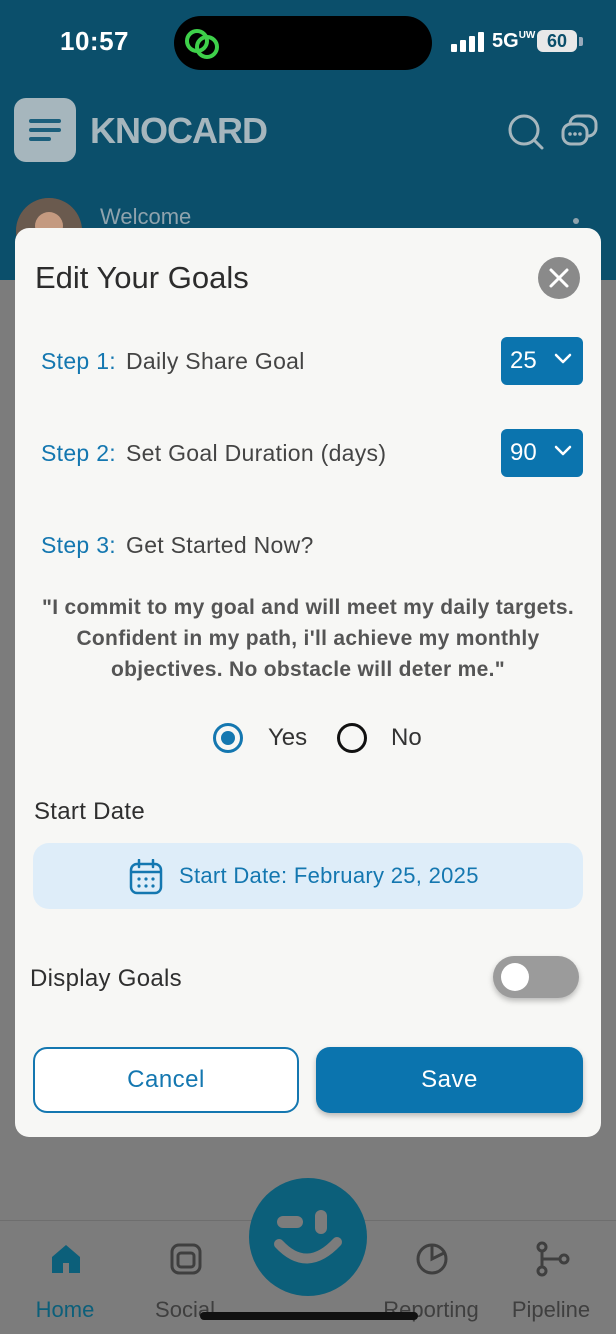 The image size is (616, 1334). I want to click on start-date-button: Start Date: February 25, 2025, so click(308, 876).